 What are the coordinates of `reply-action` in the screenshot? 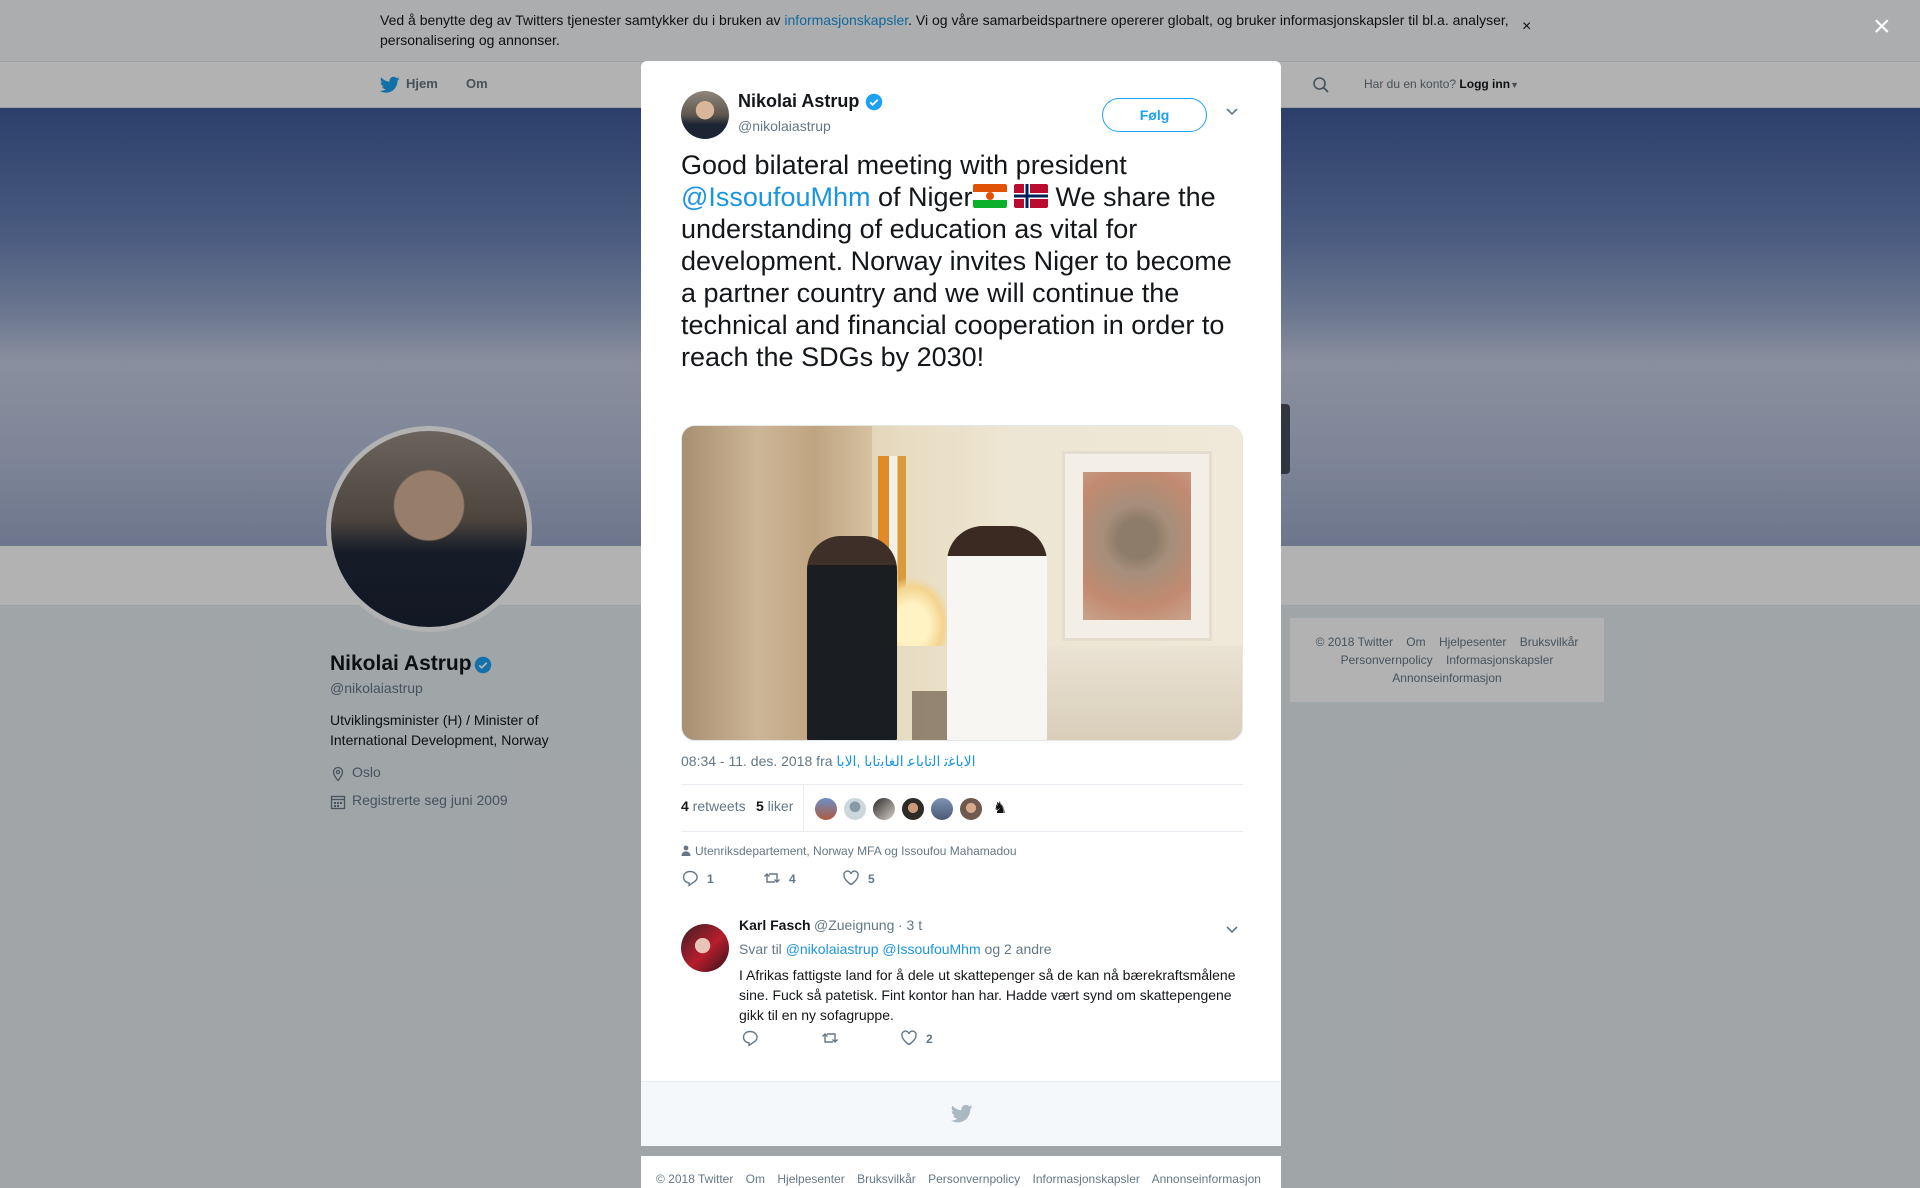 It's located at (754, 1041).